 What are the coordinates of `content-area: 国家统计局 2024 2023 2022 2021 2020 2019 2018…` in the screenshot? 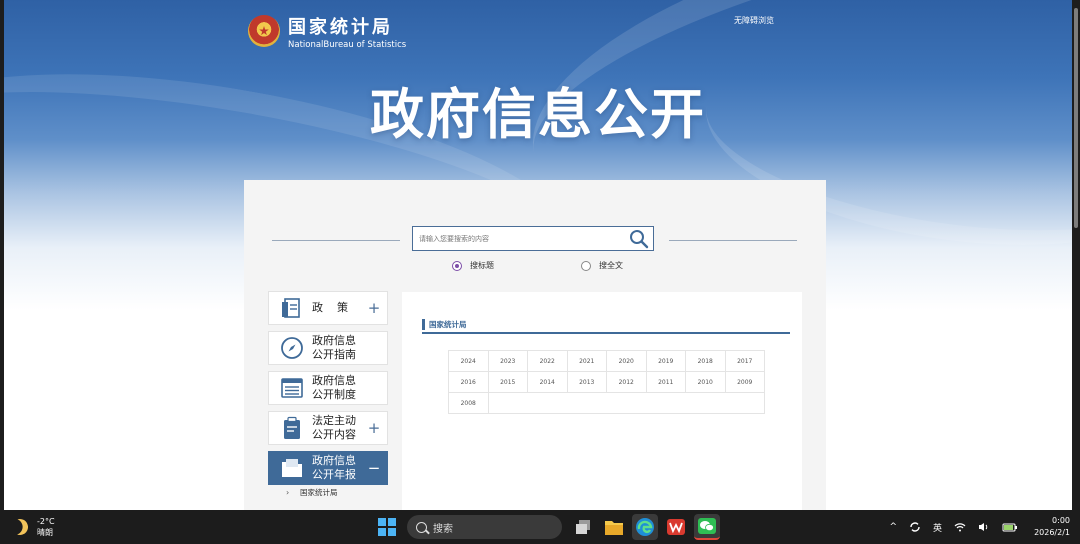 It's located at (602, 401).